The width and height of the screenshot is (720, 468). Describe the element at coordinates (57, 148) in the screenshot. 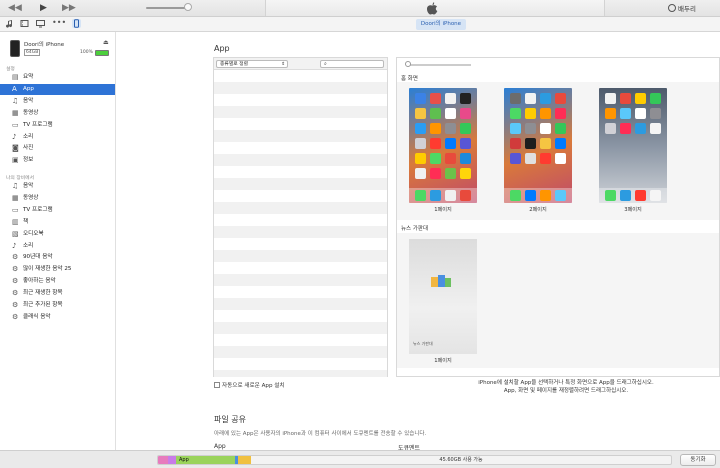

I see `settings-item: ◙ 사진` at that location.